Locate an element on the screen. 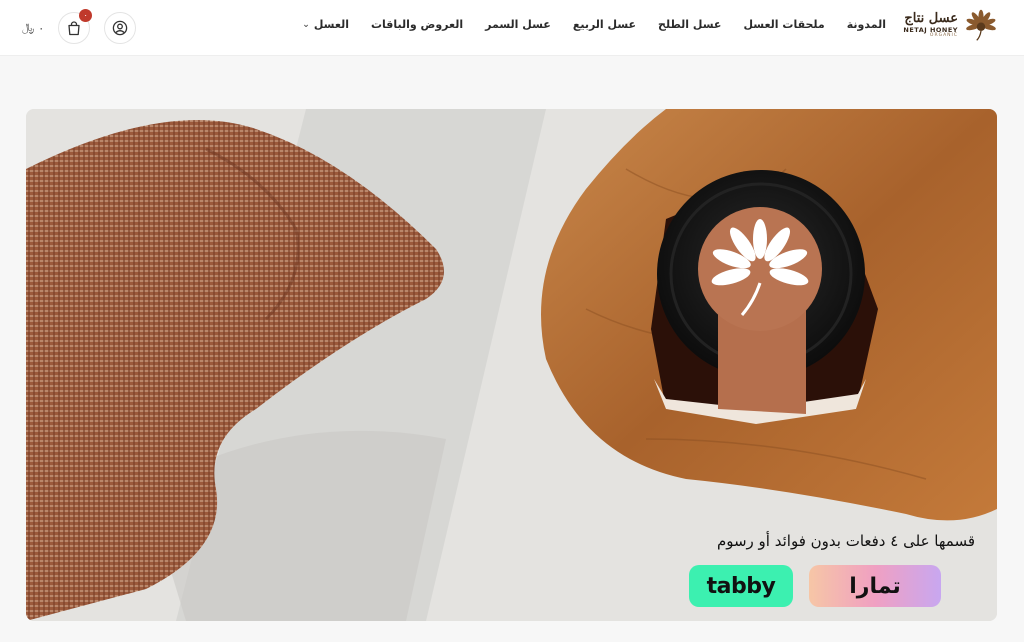  nav-item-label: العروض والباقات is located at coordinates (417, 24).